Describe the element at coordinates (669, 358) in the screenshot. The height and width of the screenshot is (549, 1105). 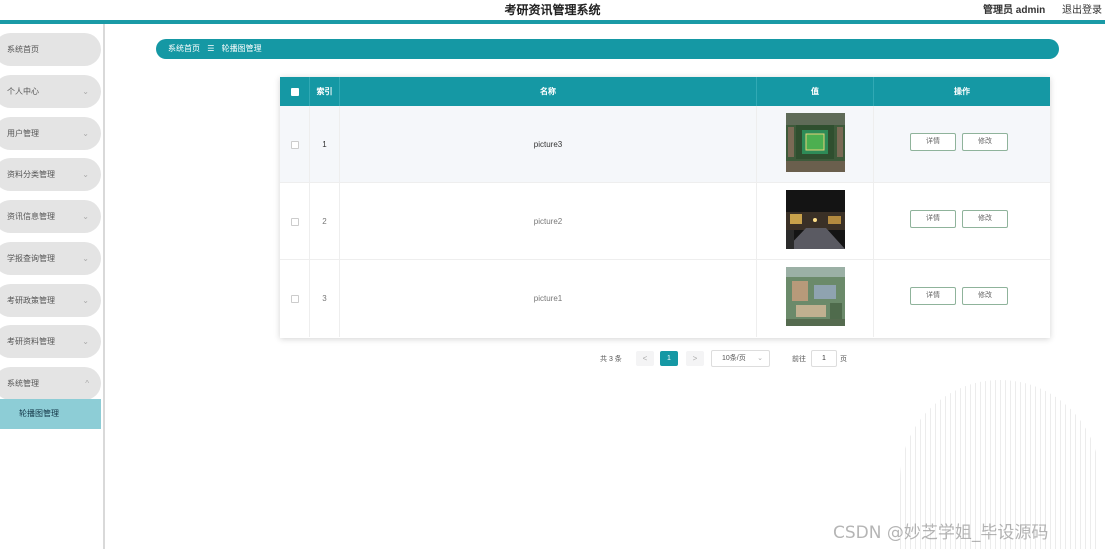
I see `page-number-active: 1` at that location.